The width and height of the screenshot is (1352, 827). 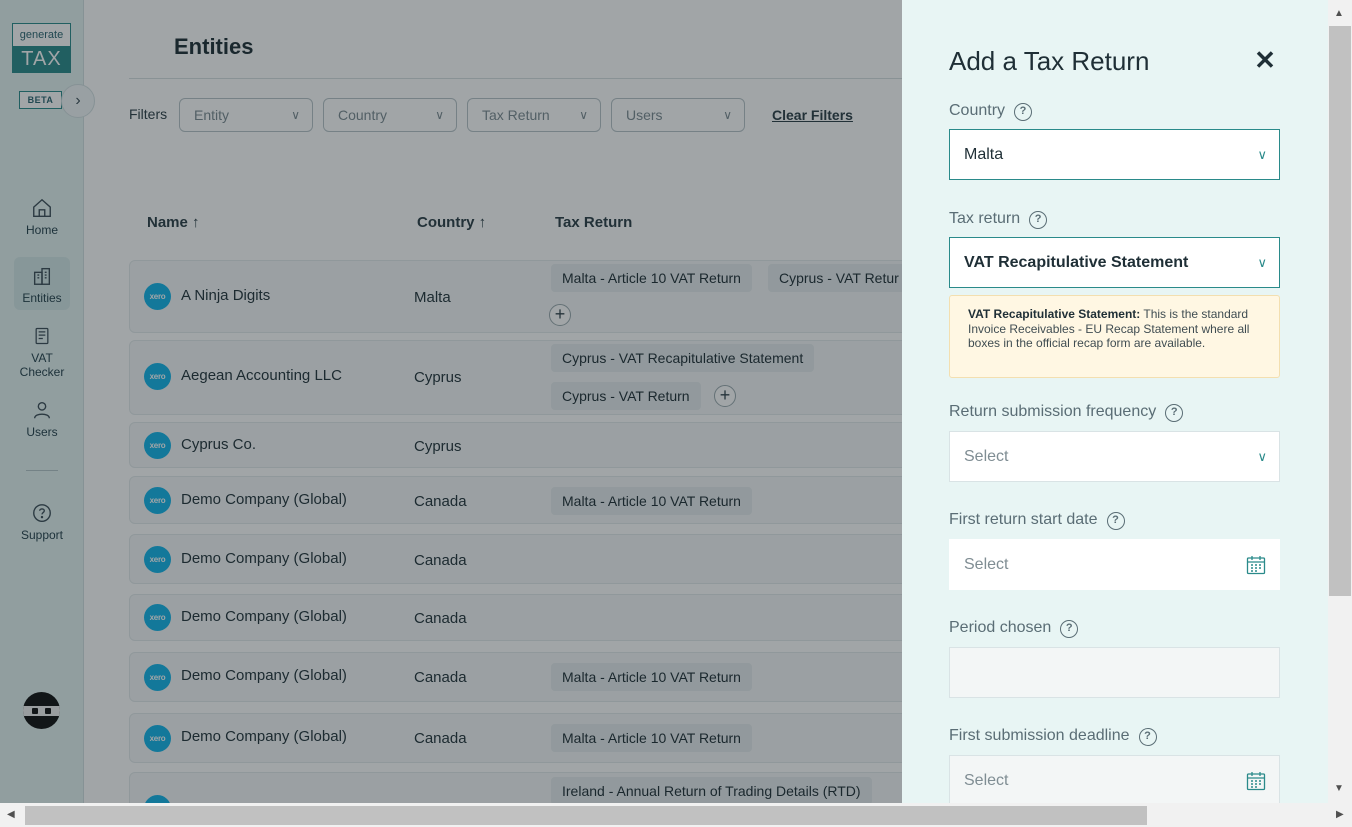 What do you see at coordinates (1037, 520) in the screenshot?
I see `start-date-label: First return start date?` at bounding box center [1037, 520].